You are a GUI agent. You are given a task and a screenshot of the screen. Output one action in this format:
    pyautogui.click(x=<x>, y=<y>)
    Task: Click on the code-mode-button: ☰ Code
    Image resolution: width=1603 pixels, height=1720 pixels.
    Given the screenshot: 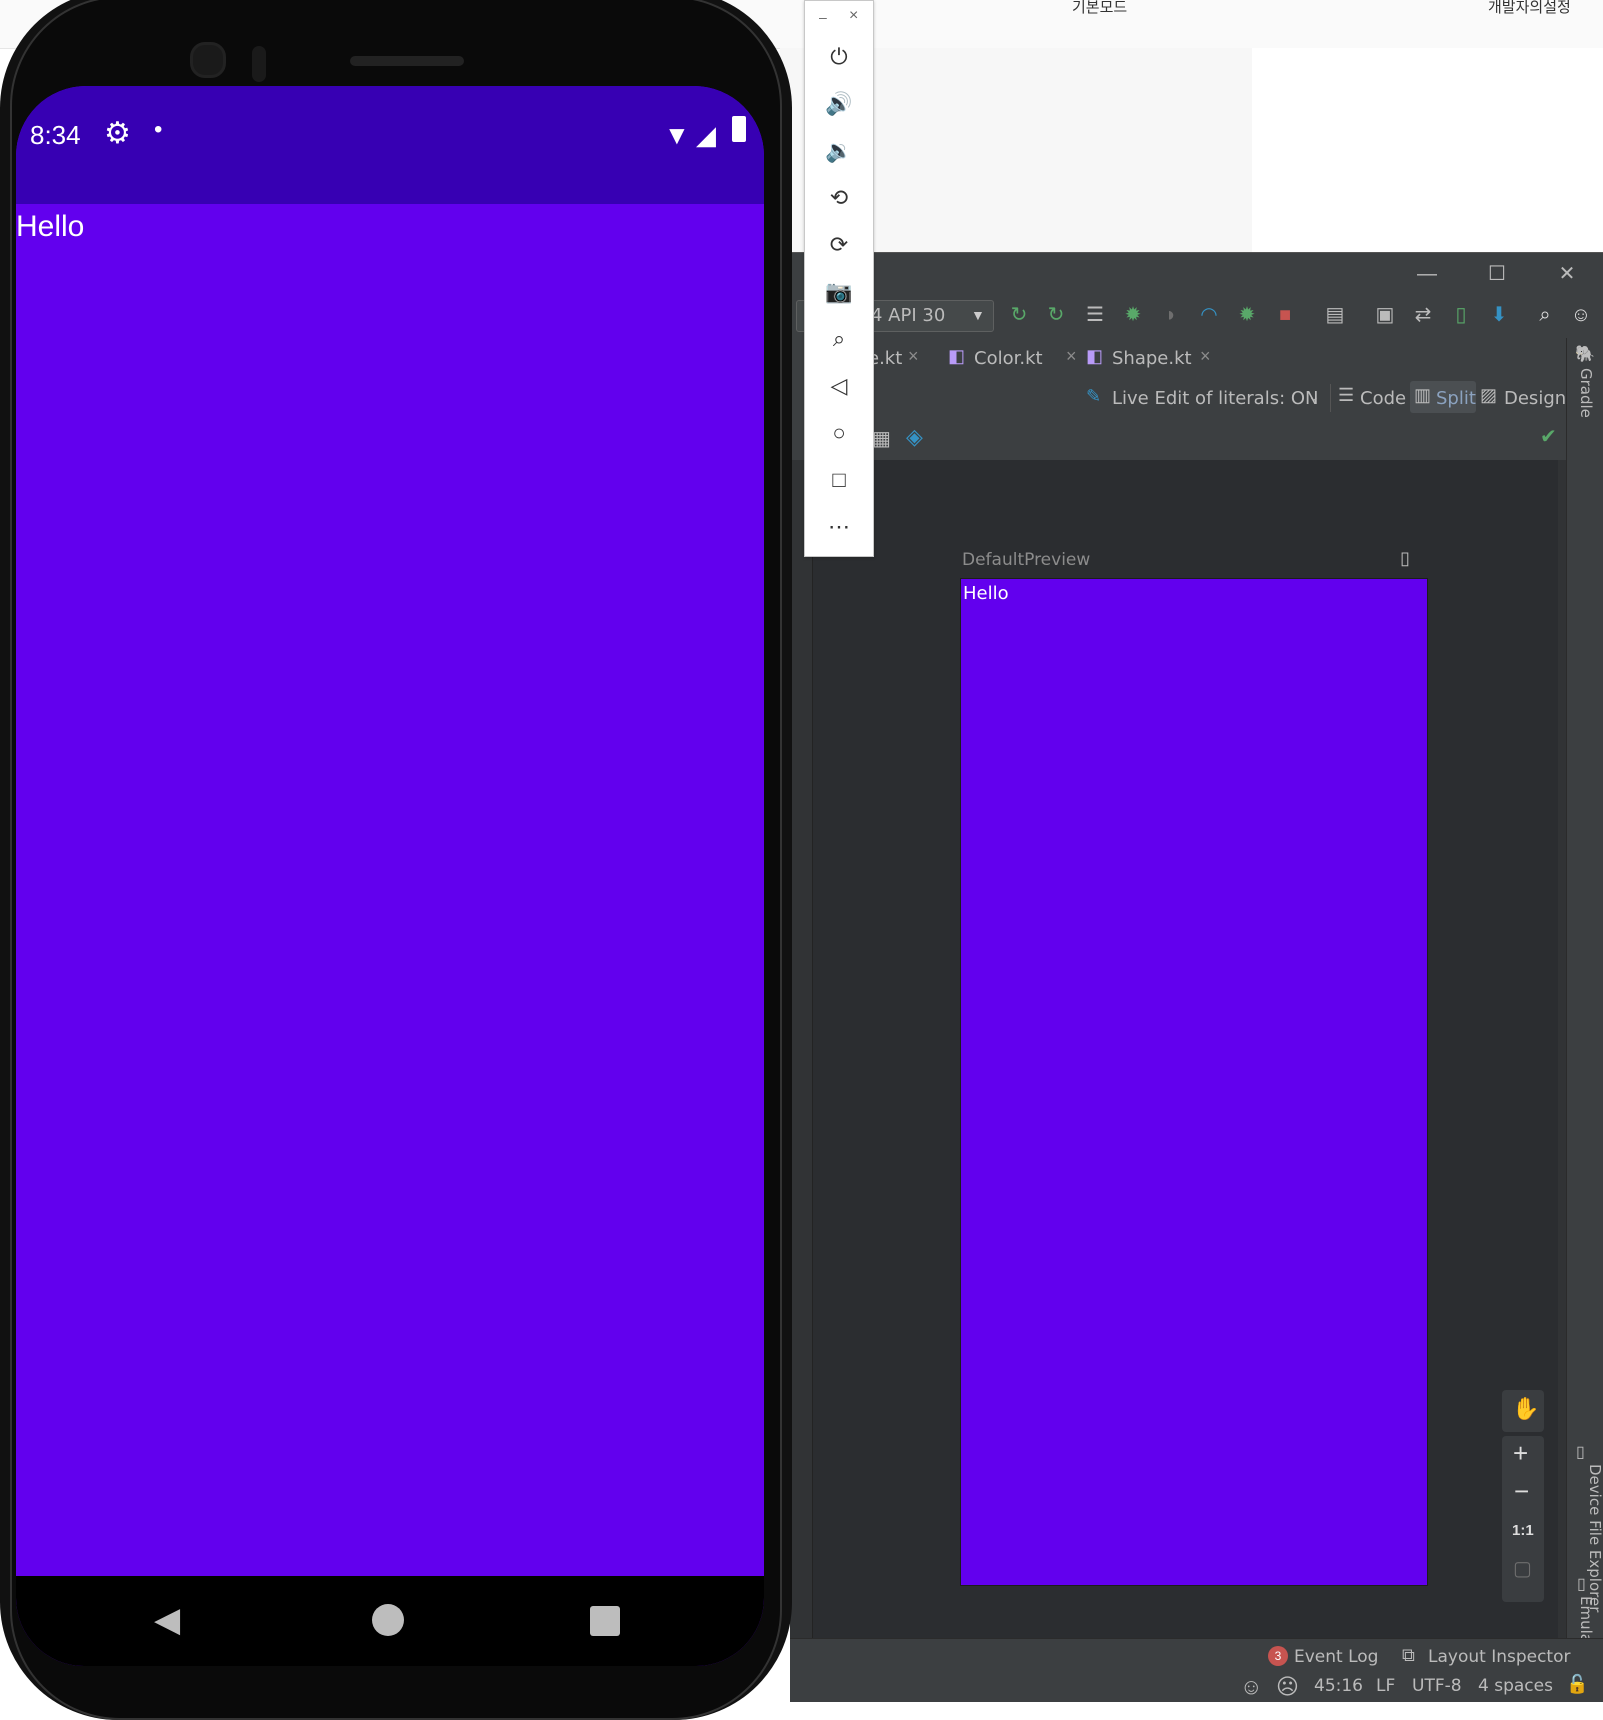 What is the action you would take?
    pyautogui.click(x=1372, y=397)
    